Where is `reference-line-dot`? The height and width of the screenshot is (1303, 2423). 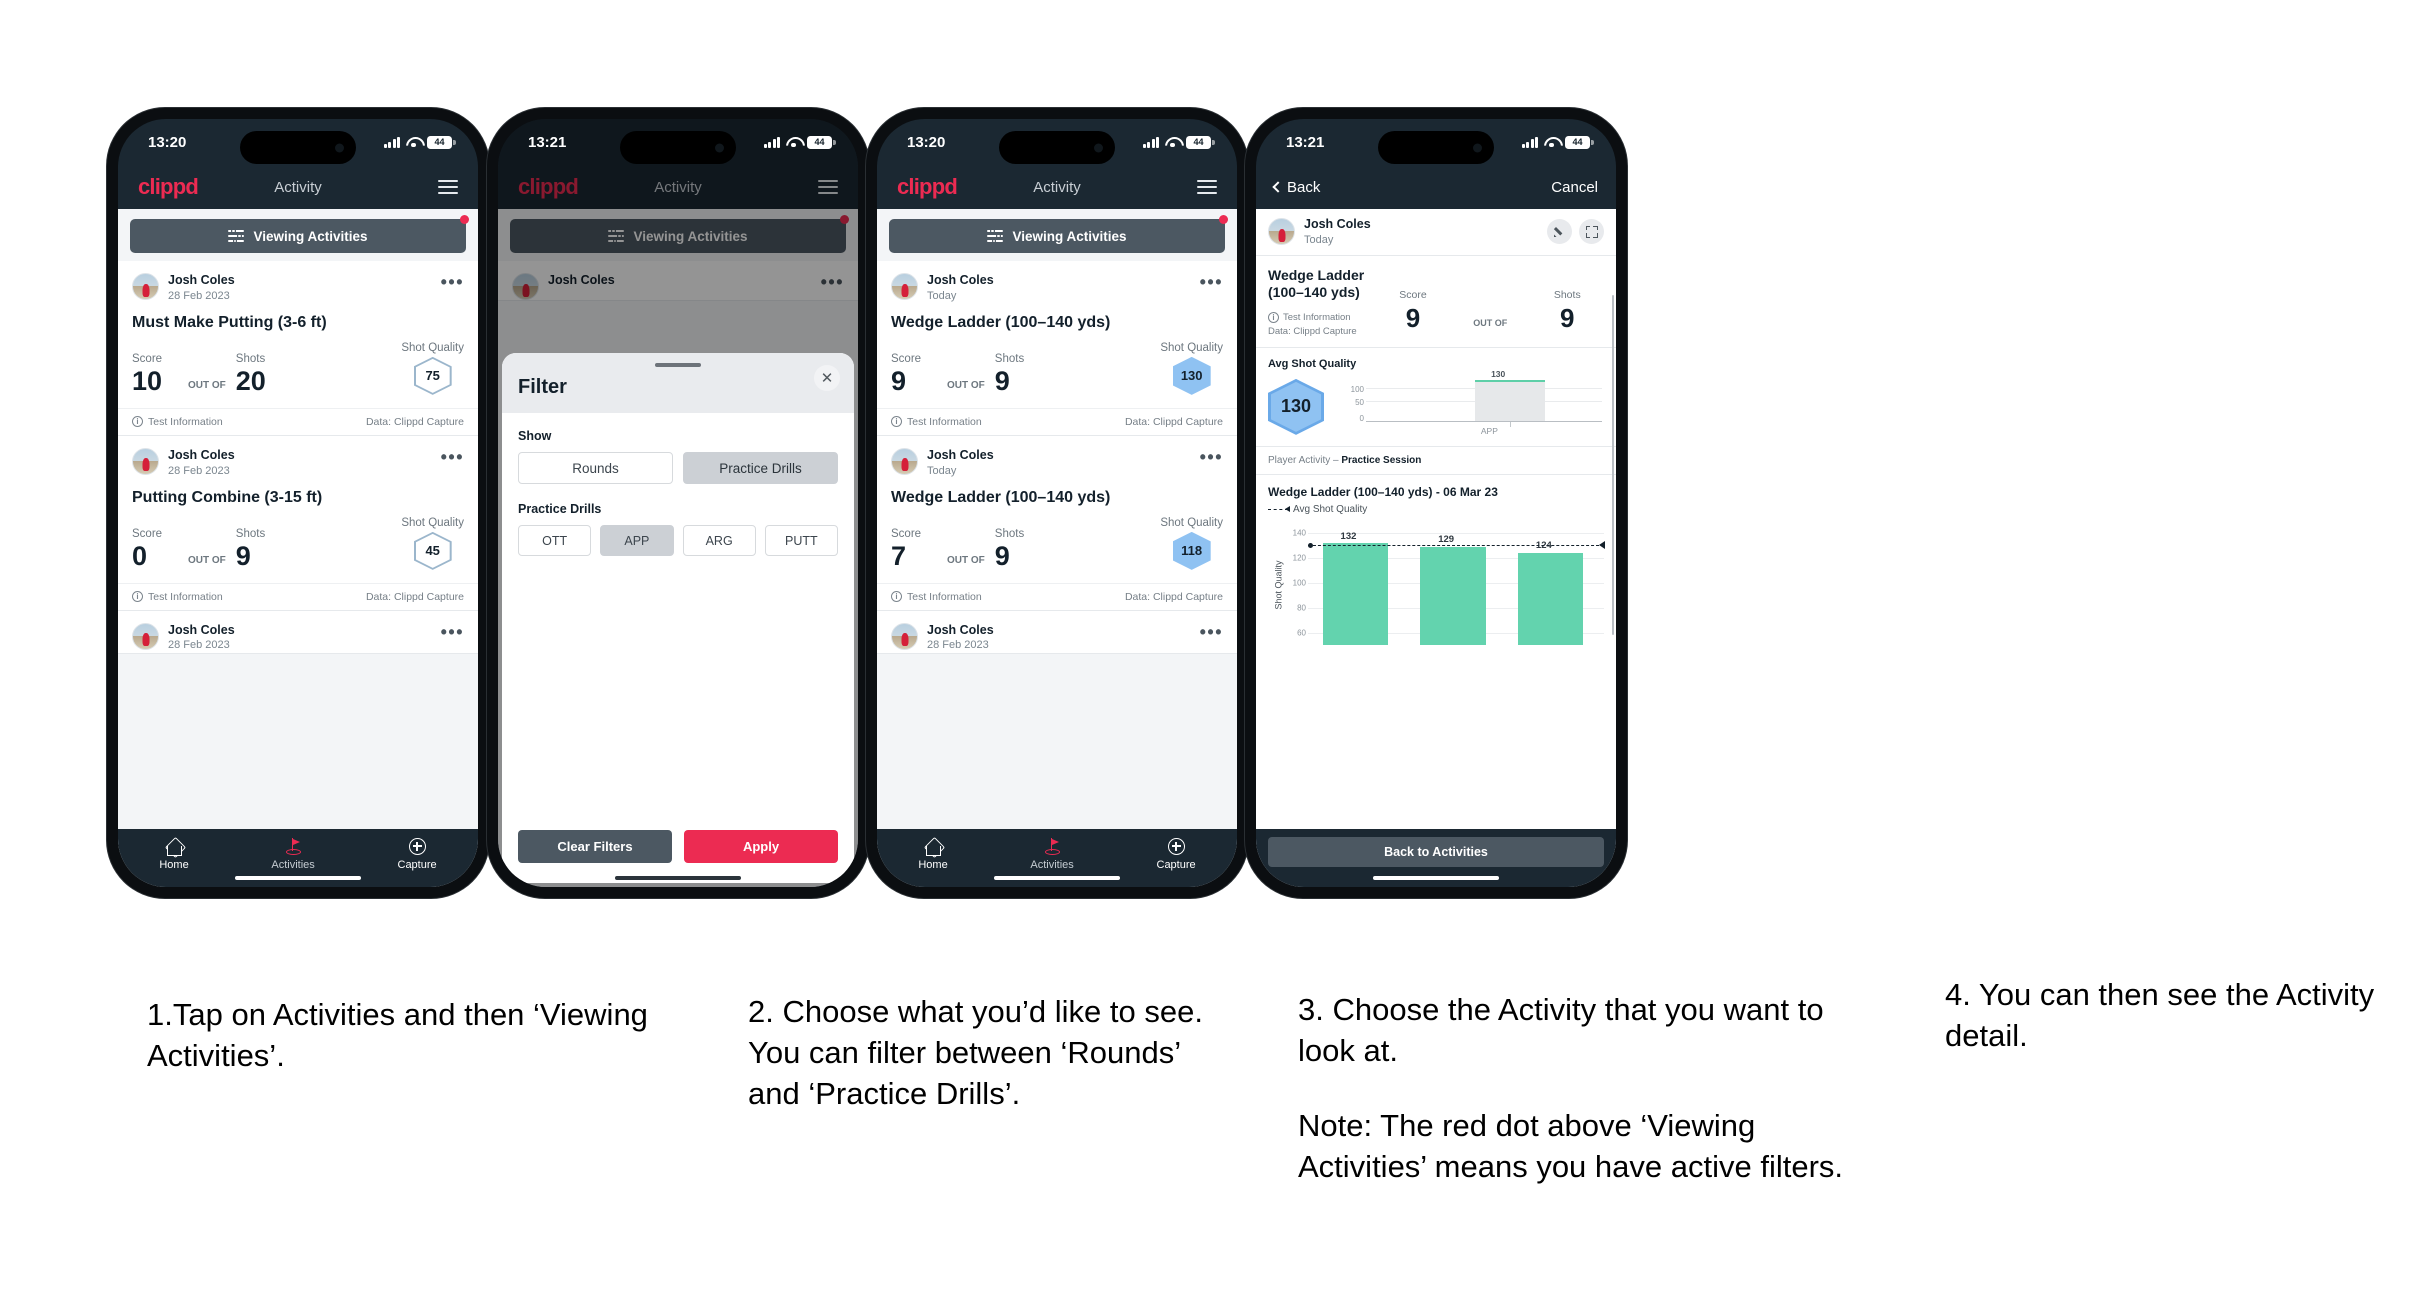 reference-line-dot is located at coordinates (1310, 545).